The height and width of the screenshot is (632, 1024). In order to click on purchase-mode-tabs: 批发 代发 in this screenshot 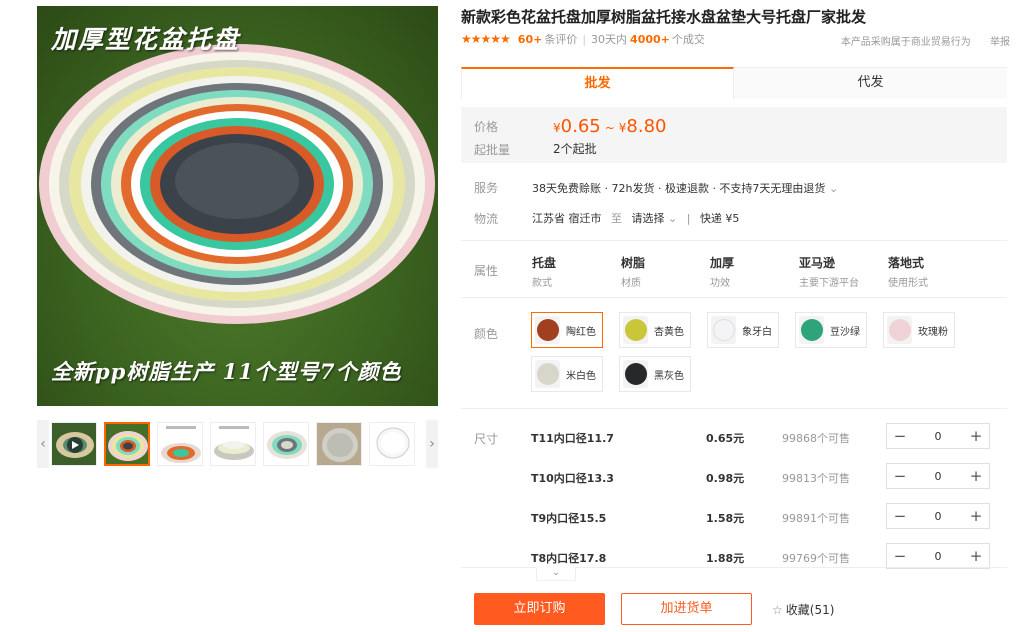, I will do `click(734, 83)`.